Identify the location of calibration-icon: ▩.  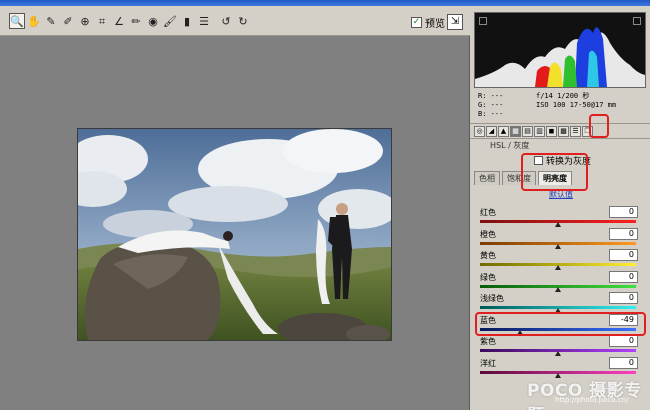
(563, 130).